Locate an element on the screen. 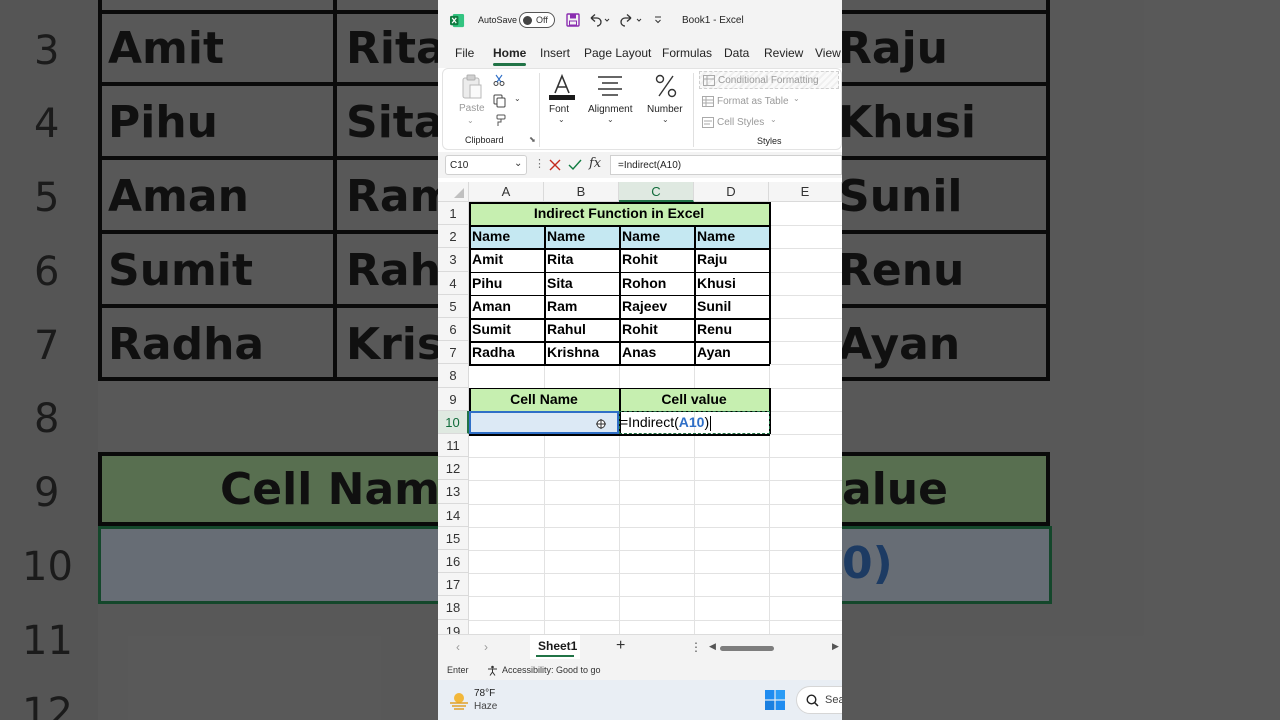  data-cell: Sumit is located at coordinates (506, 329).